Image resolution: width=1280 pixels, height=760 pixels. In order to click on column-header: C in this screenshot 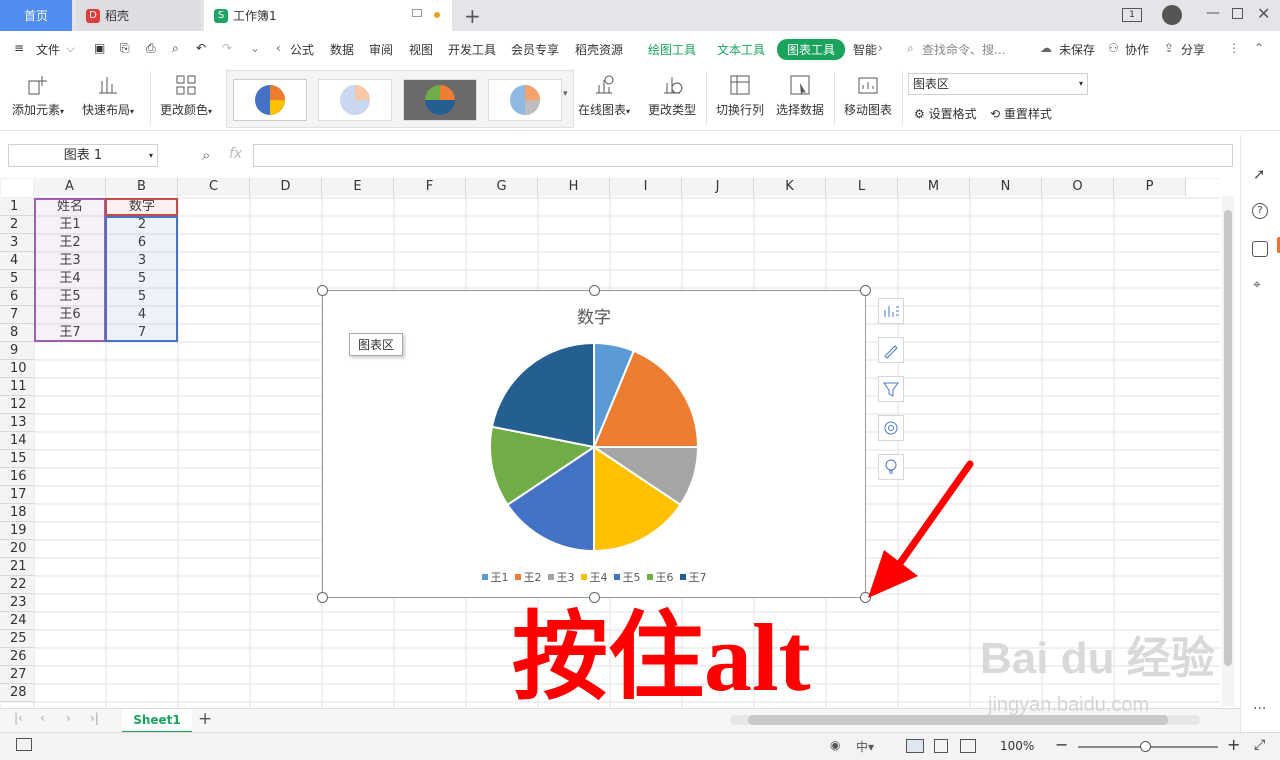, I will do `click(214, 187)`.